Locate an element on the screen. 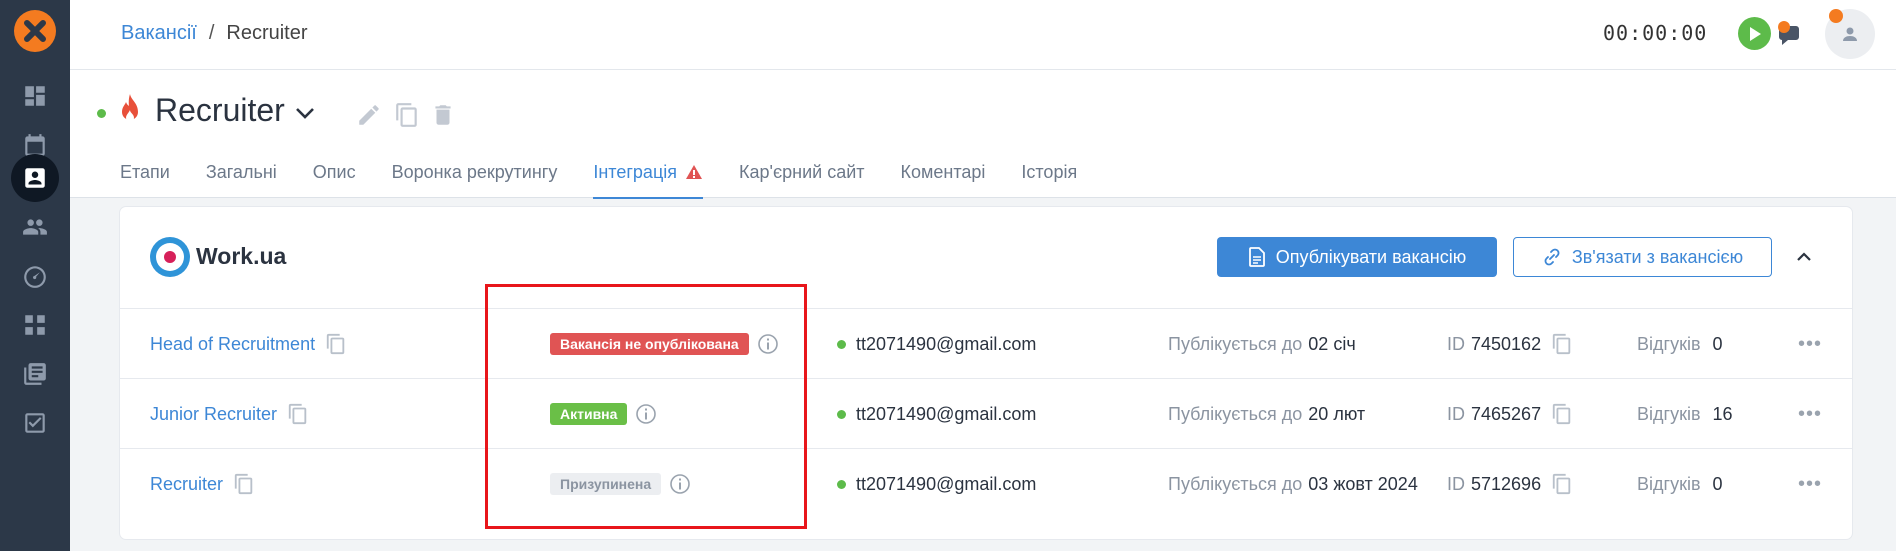 The image size is (1896, 551). user-icon is located at coordinates (1850, 34).